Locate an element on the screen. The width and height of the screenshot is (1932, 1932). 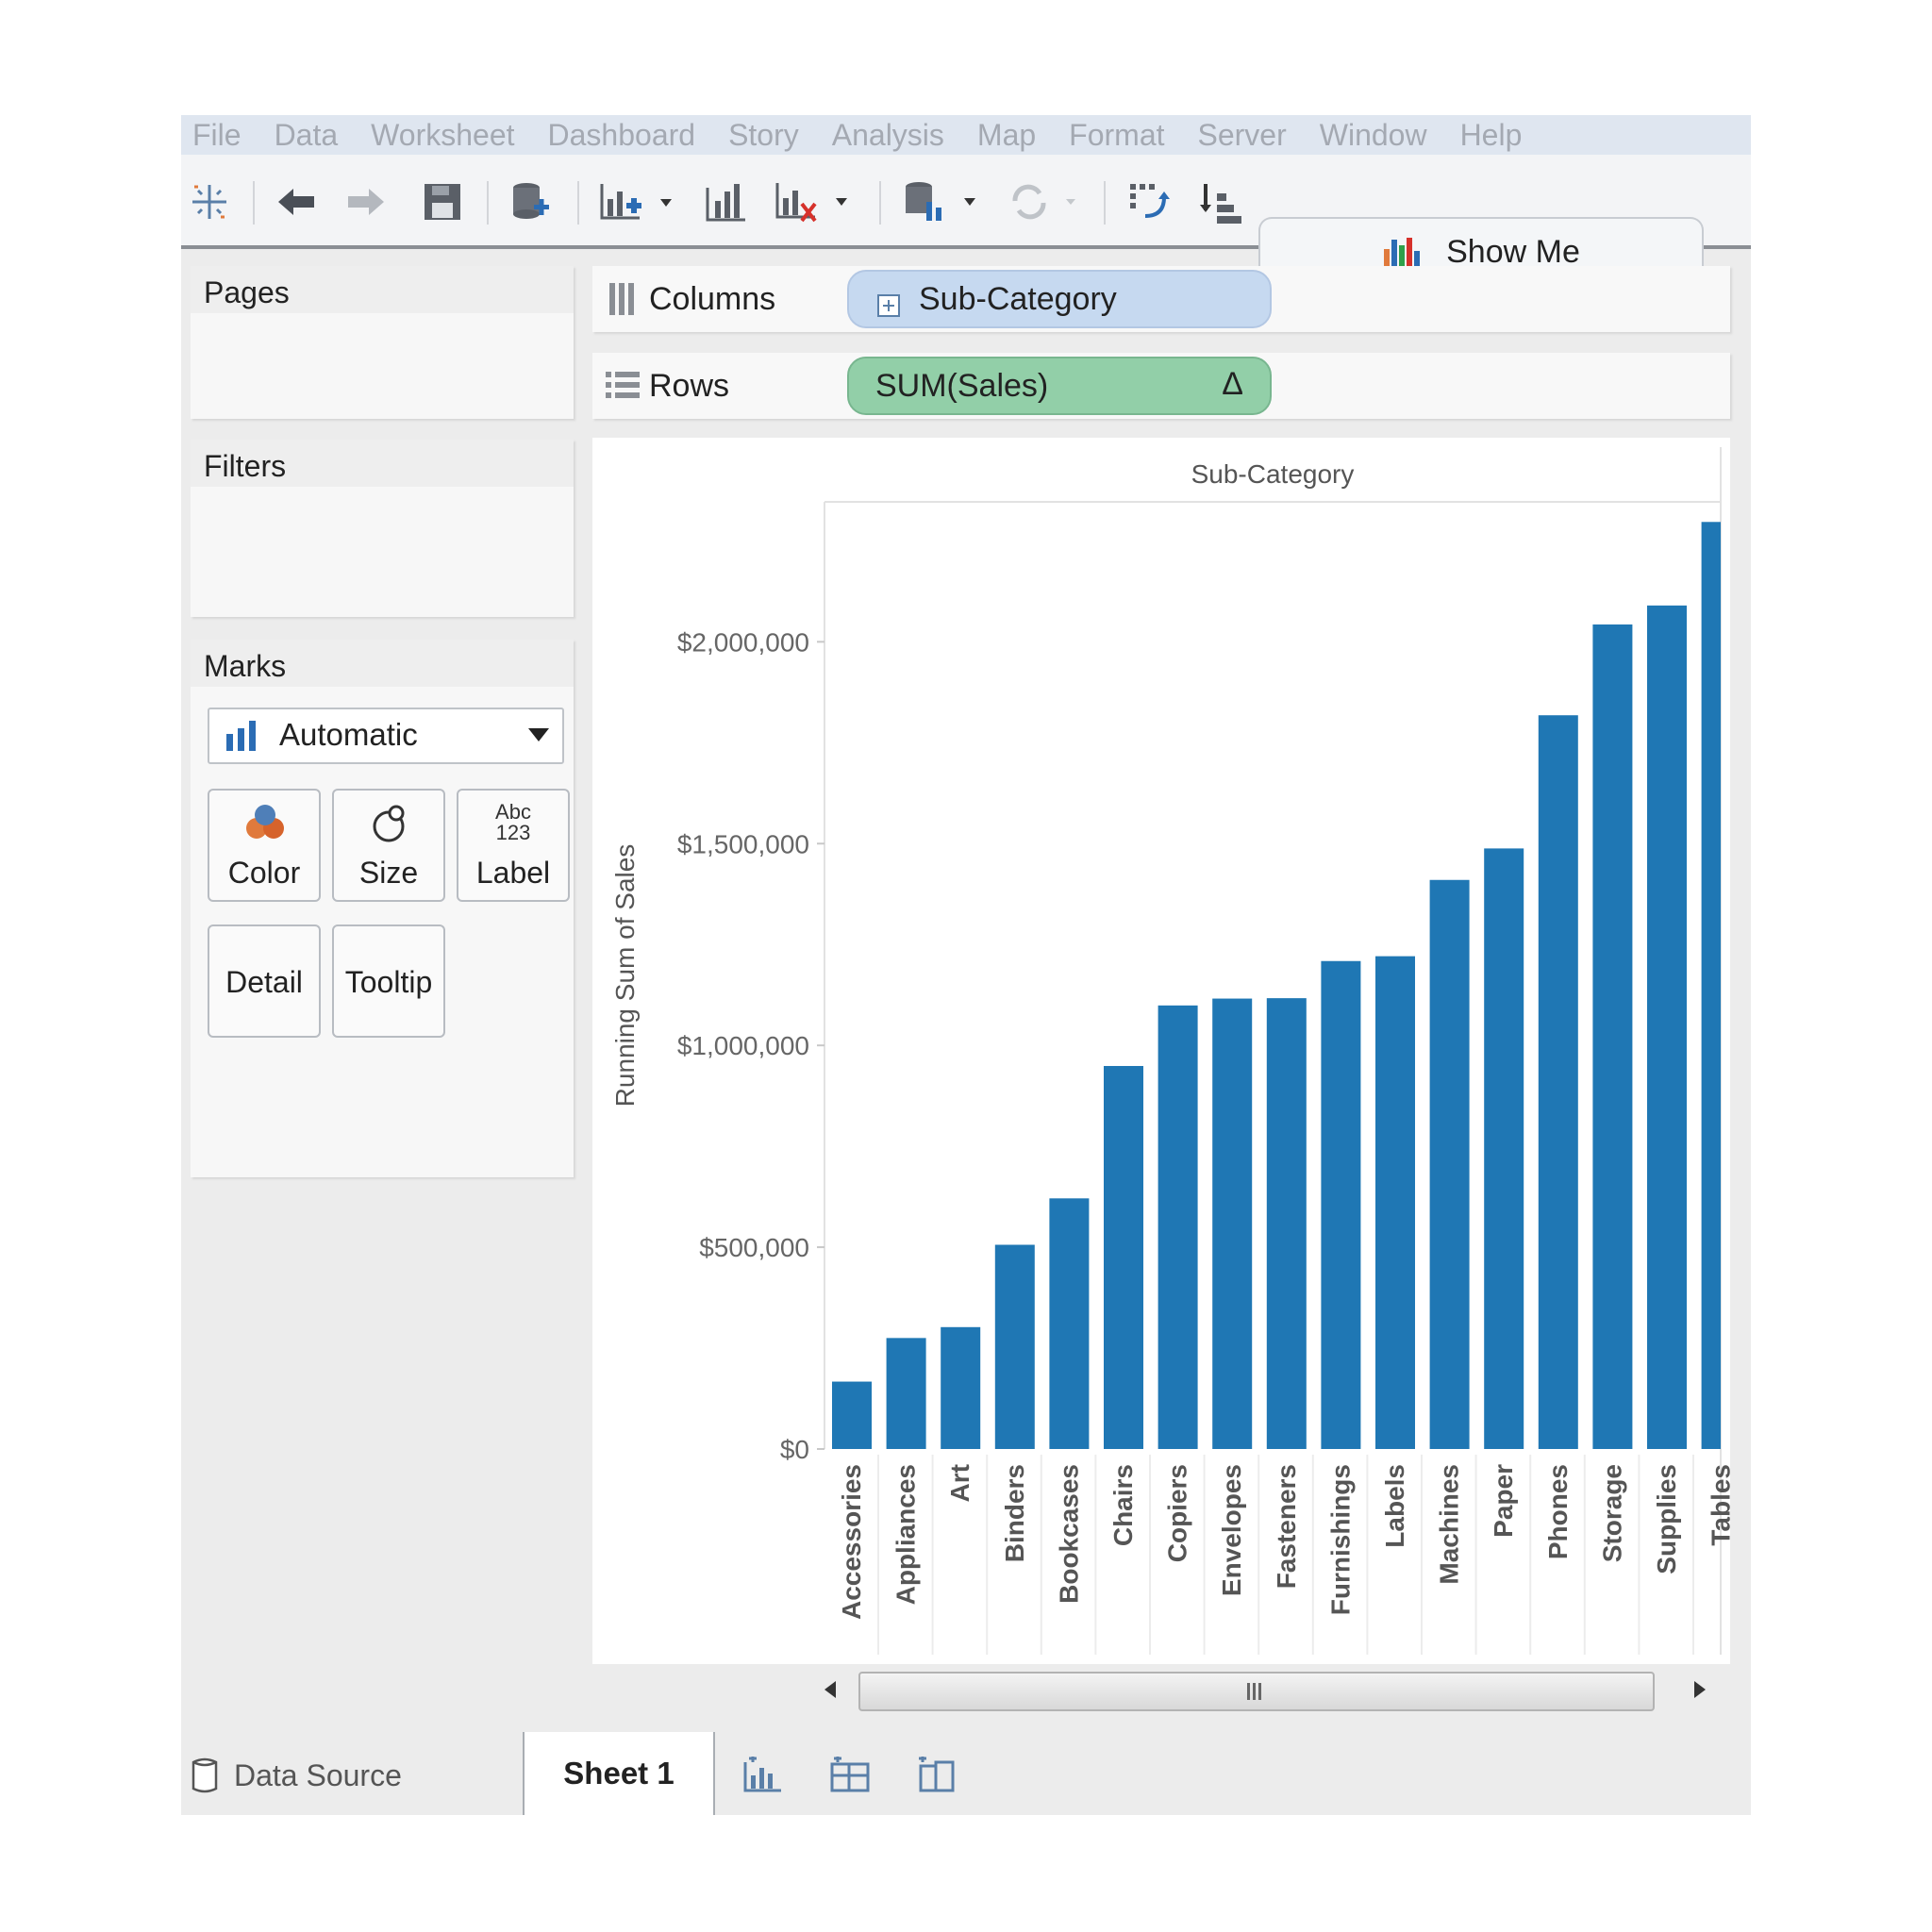
scrollbar-thumb is located at coordinates (1256, 1692).